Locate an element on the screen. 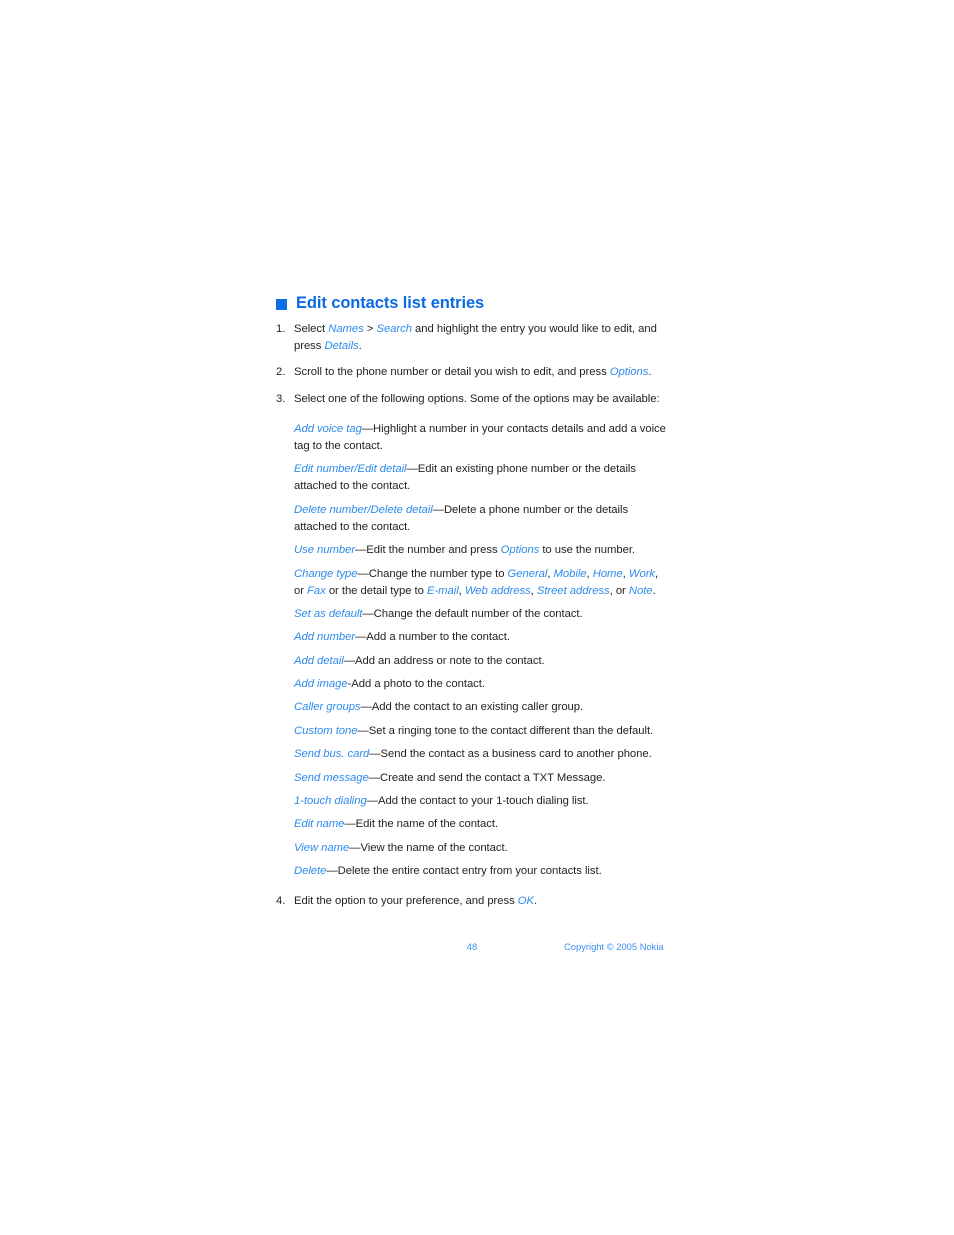 This screenshot has height=1235, width=954. ui-term: Add voice tag is located at coordinates (328, 428).